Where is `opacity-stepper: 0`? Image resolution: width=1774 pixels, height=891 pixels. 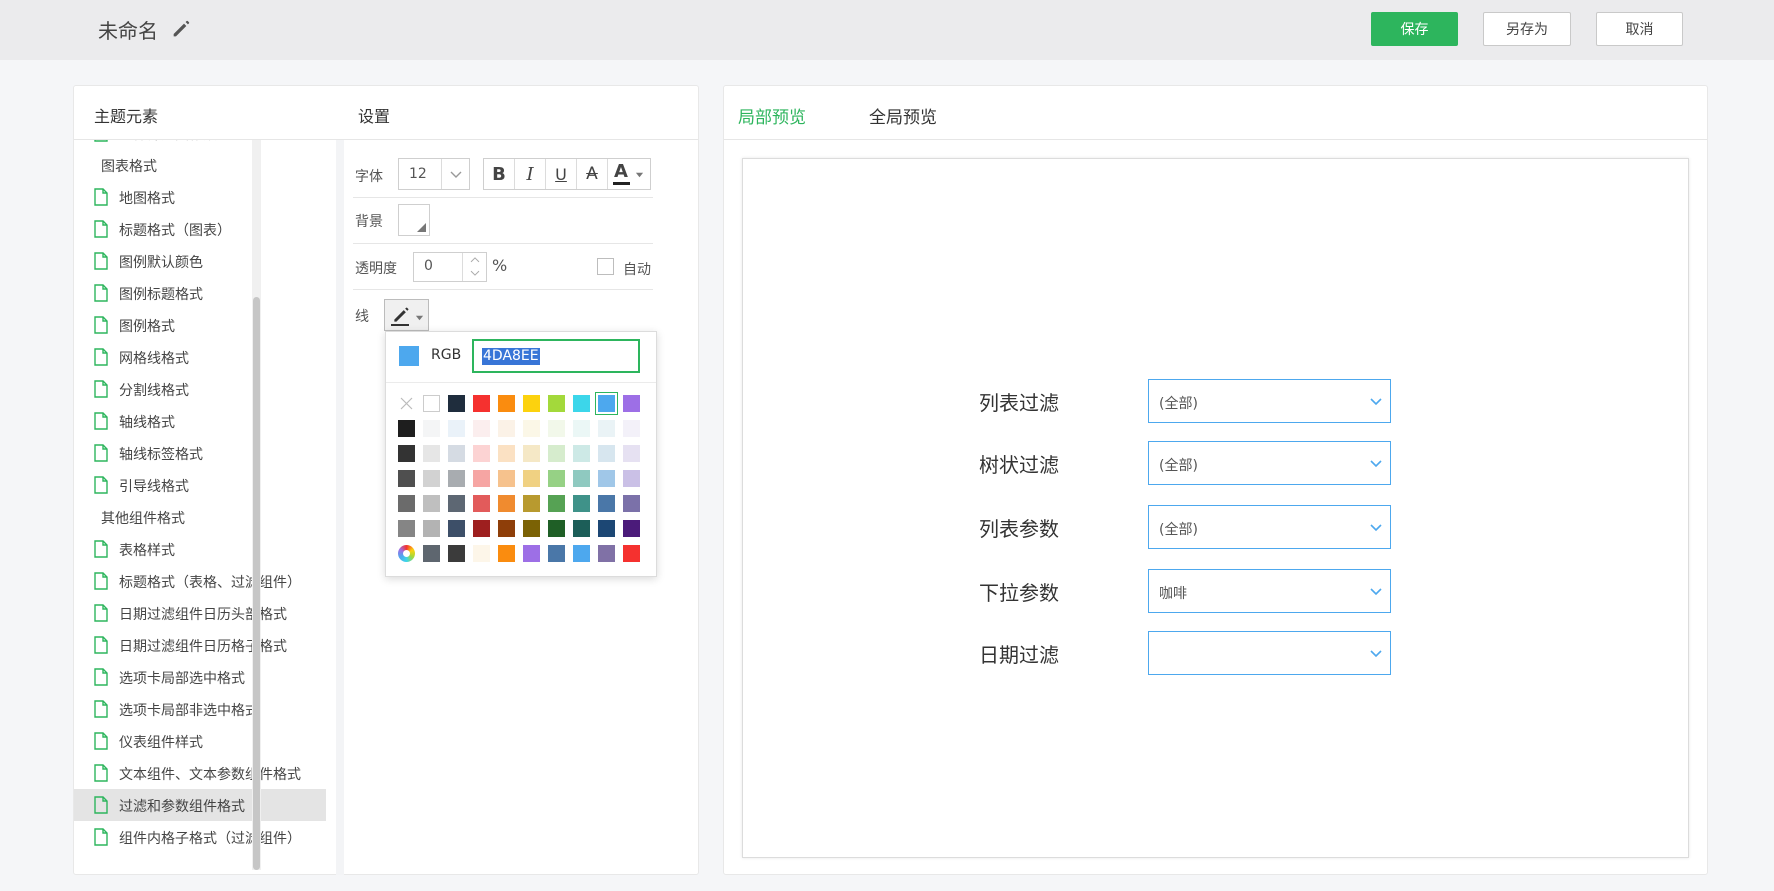 opacity-stepper: 0 is located at coordinates (450, 267).